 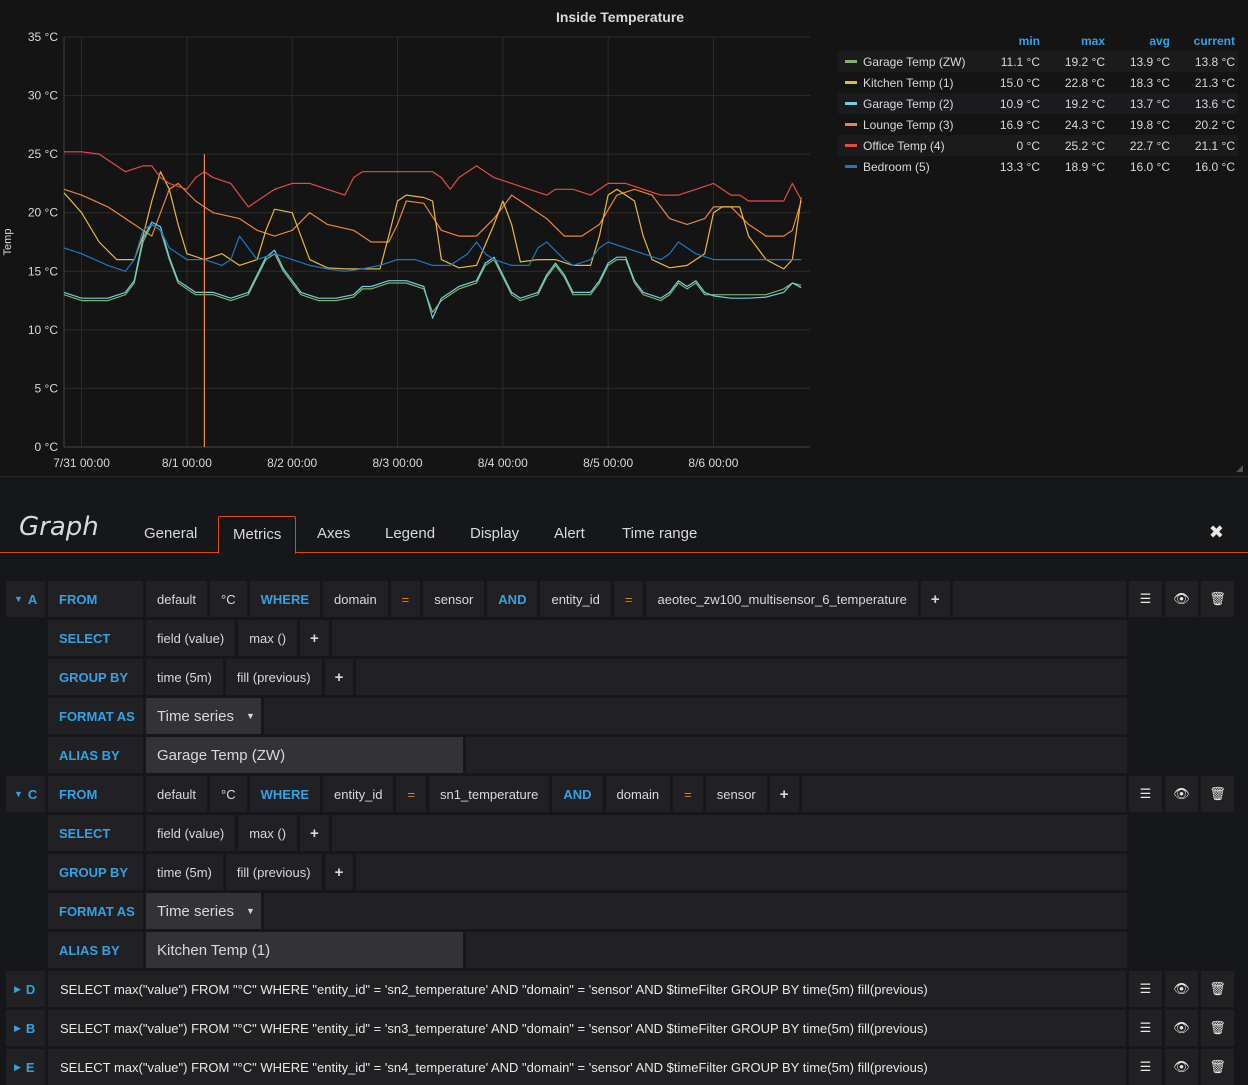 I want to click on legend-series-name: Garage Temp (ZW), so click(x=907, y=62).